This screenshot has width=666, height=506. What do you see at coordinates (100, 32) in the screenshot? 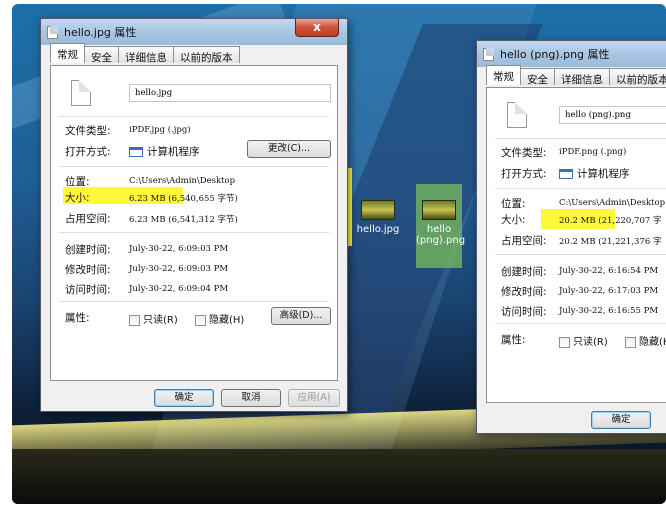
I see `window-title: hello.jpg 属性` at bounding box center [100, 32].